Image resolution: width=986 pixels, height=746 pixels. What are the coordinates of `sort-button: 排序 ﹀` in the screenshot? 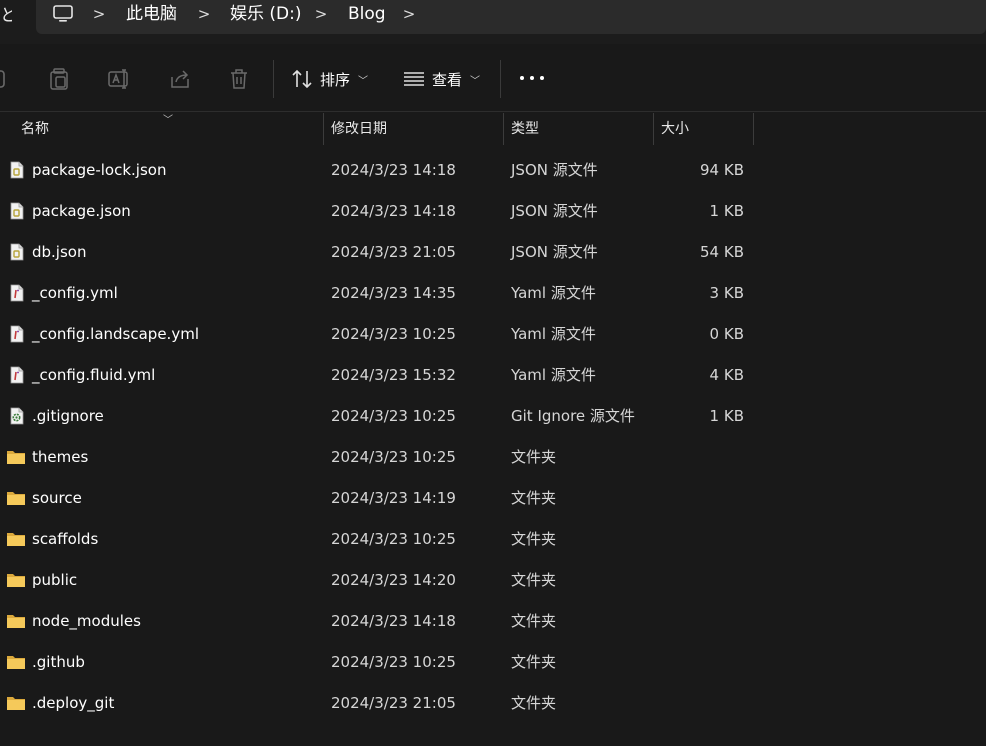 It's located at (329, 79).